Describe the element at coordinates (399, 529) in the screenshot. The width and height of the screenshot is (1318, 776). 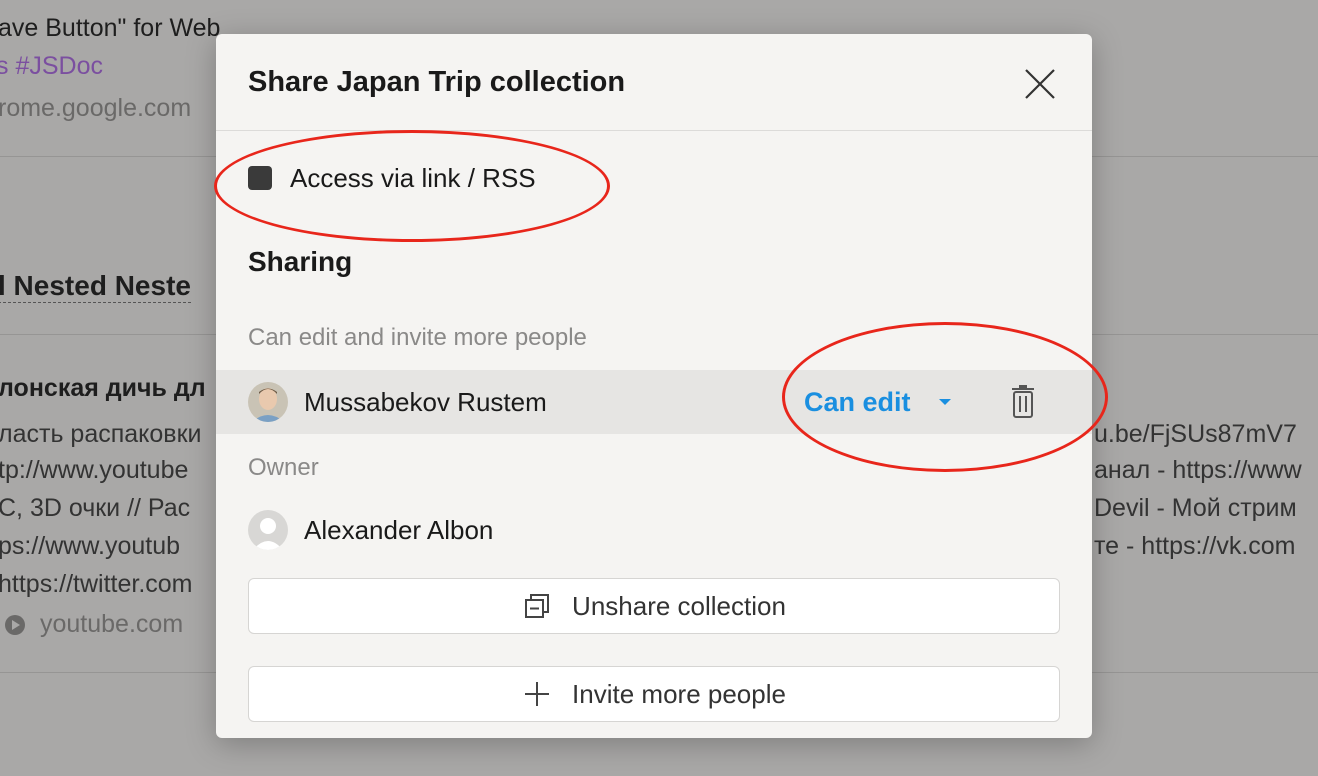
I see `owner-name: Alexander Albon` at that location.